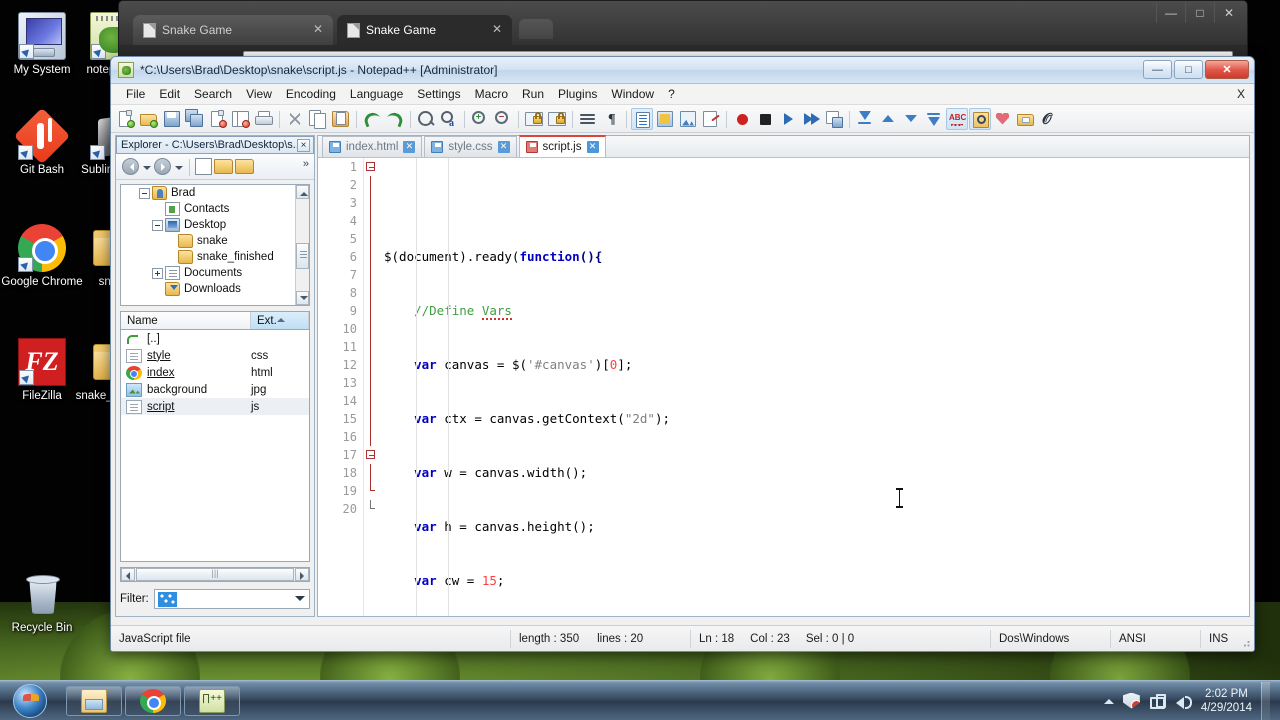  Describe the element at coordinates (244, 166) in the screenshot. I see `open-folder-icon` at that location.